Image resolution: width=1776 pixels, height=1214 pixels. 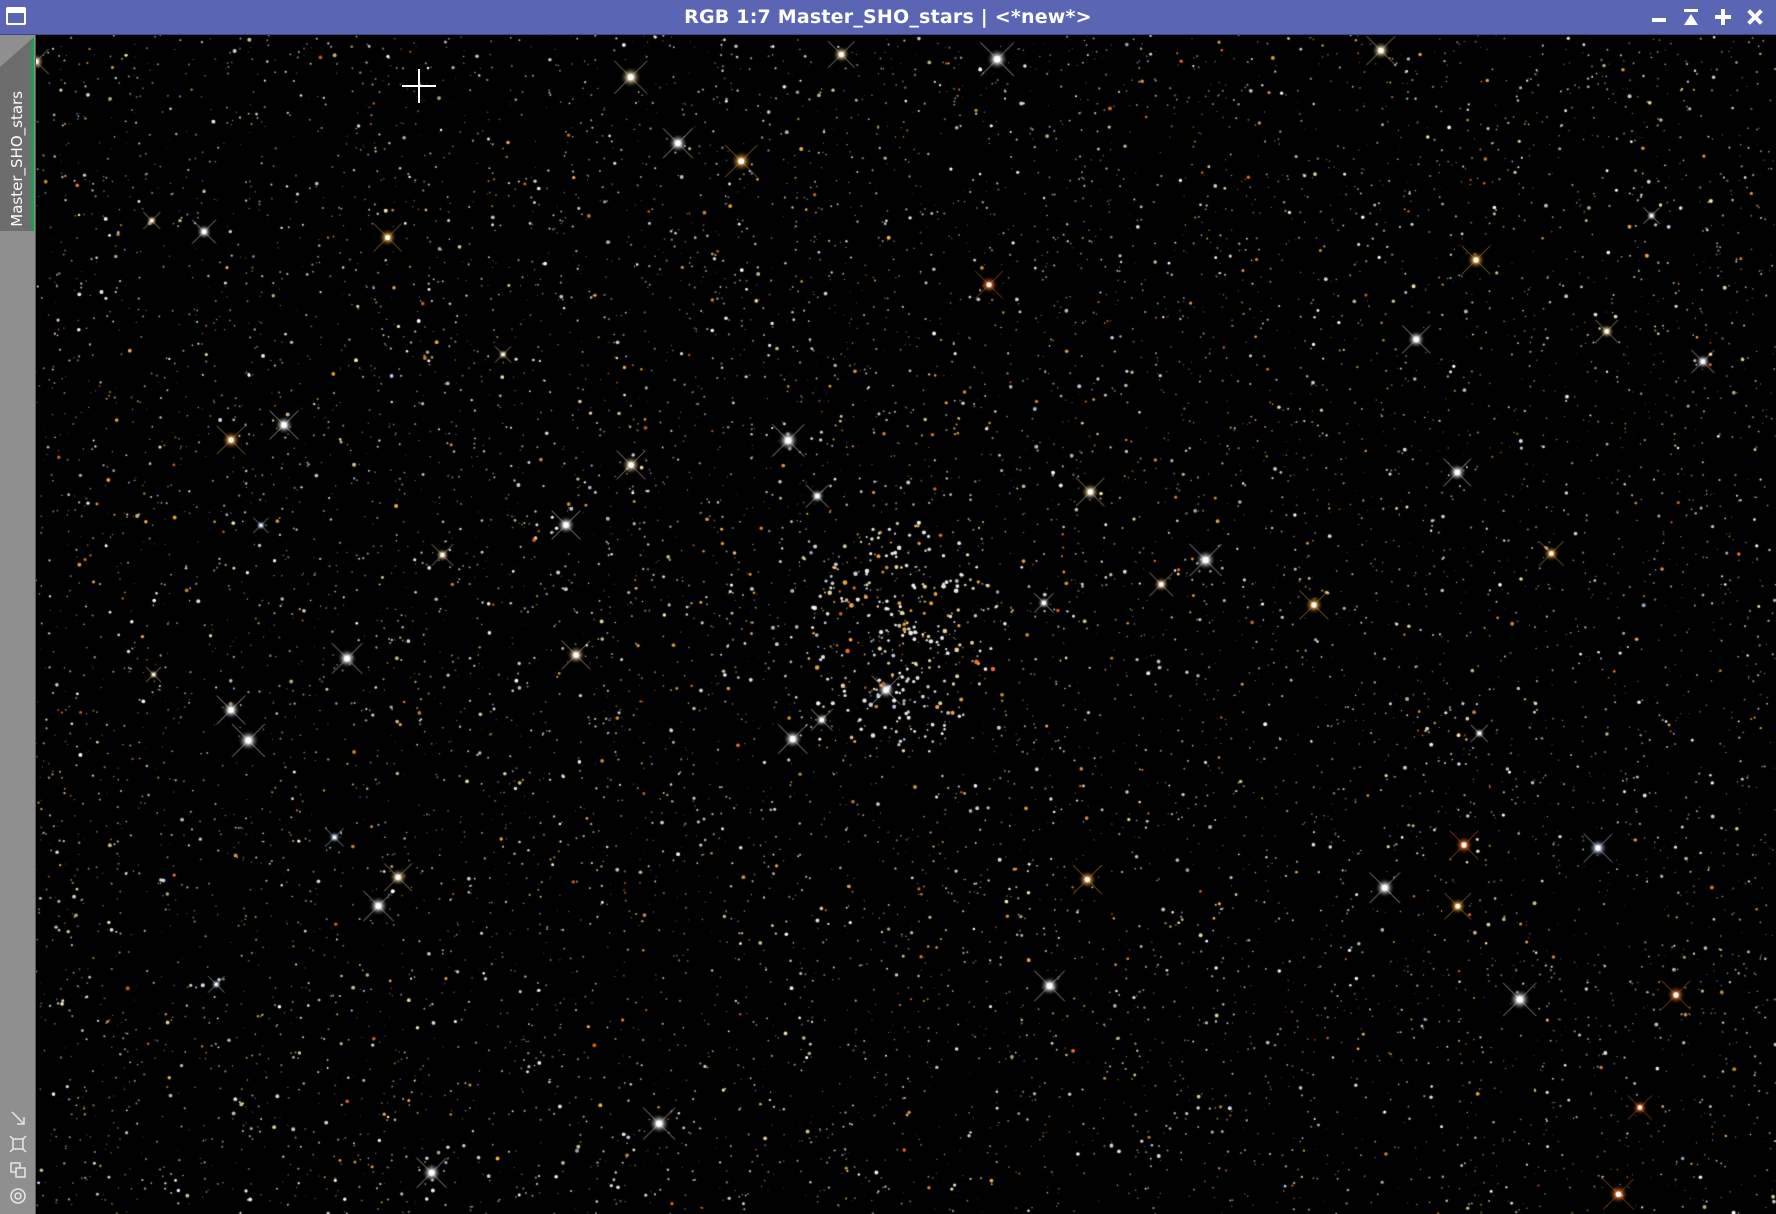 I want to click on shade-icon, so click(x=1691, y=17).